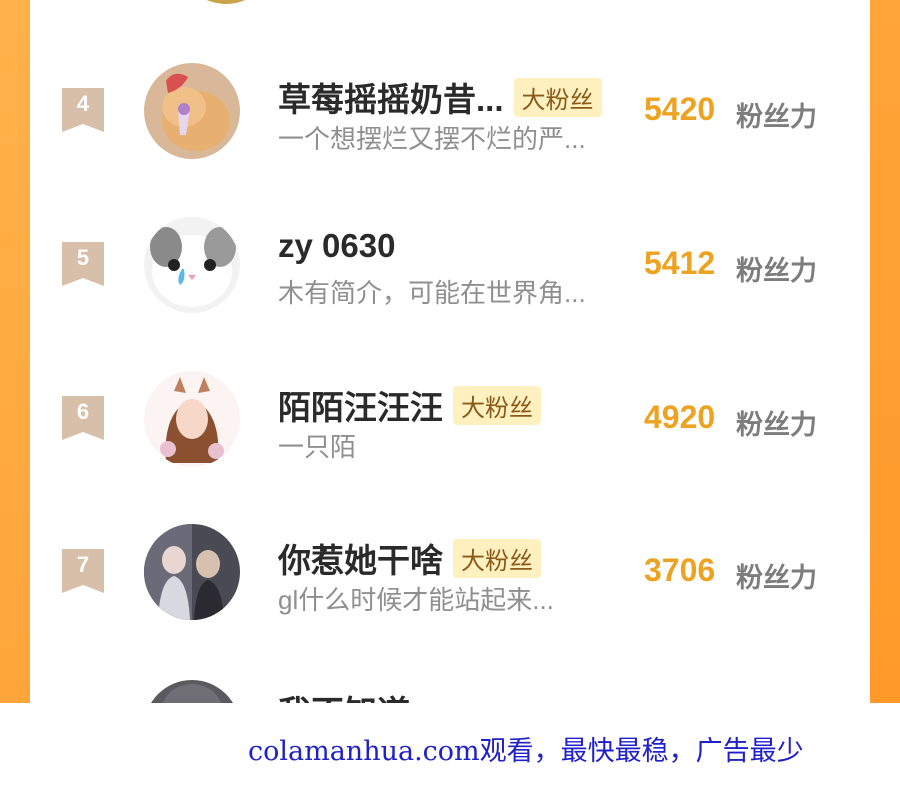  Describe the element at coordinates (83, 103) in the screenshot. I see `rank-number: 4` at that location.